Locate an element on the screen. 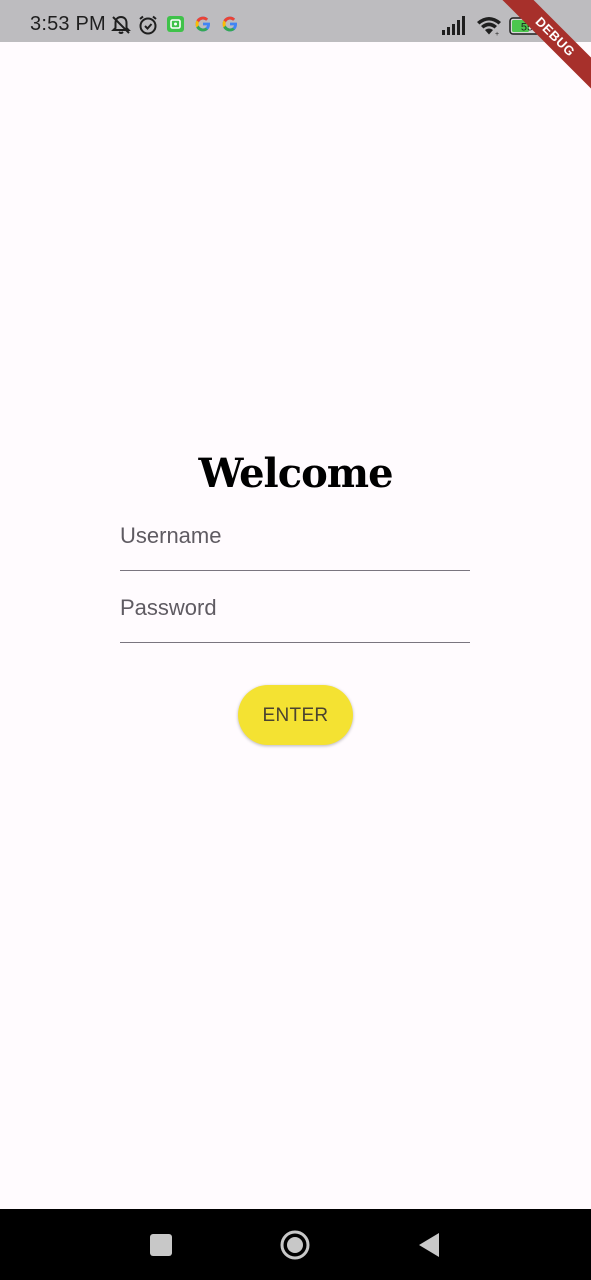  debug-label: DEBUG is located at coordinates (541, 50).